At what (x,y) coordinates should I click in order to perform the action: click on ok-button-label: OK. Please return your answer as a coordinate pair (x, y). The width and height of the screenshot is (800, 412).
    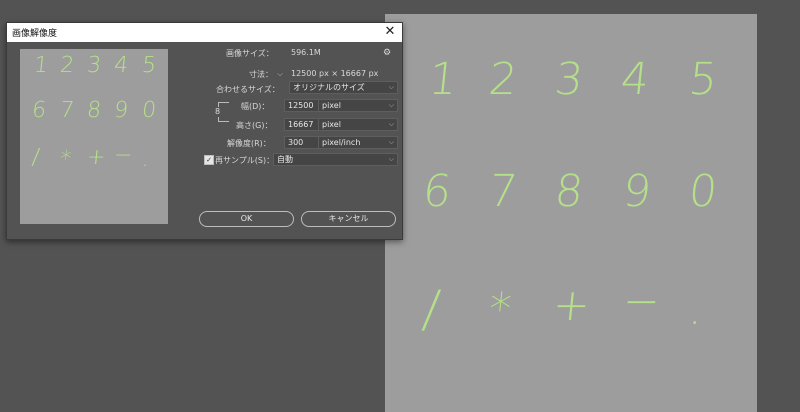
    Looking at the image, I should click on (246, 218).